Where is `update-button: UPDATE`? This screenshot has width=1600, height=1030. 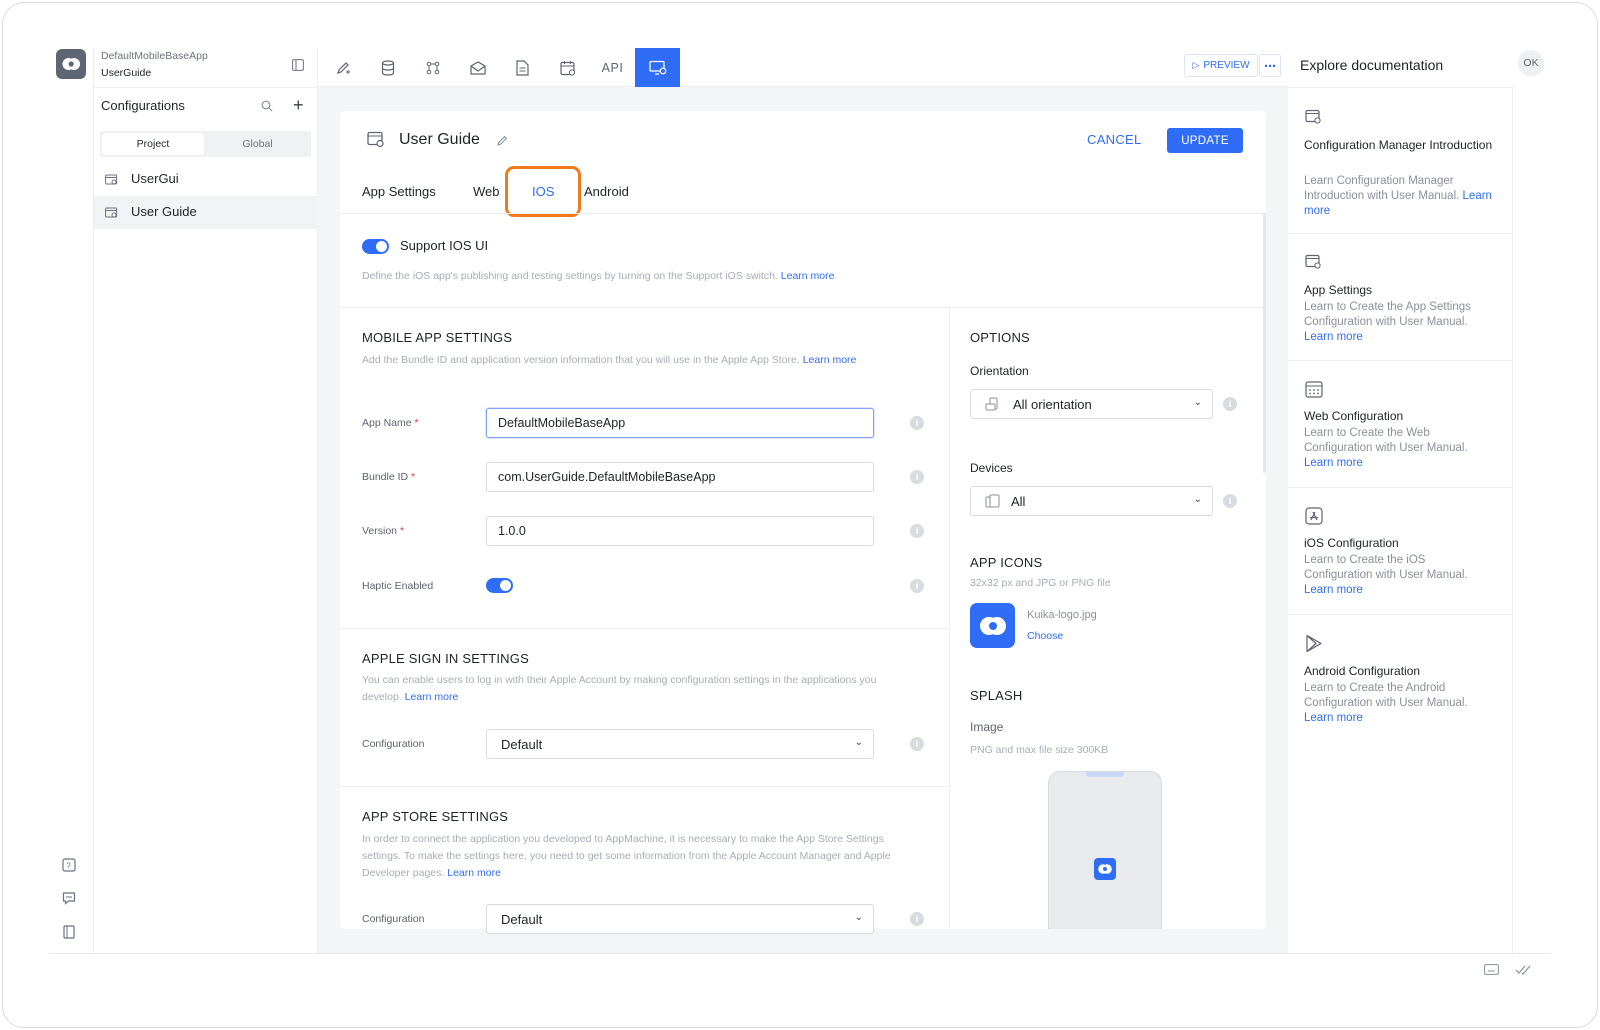
update-button: UPDATE is located at coordinates (1205, 140).